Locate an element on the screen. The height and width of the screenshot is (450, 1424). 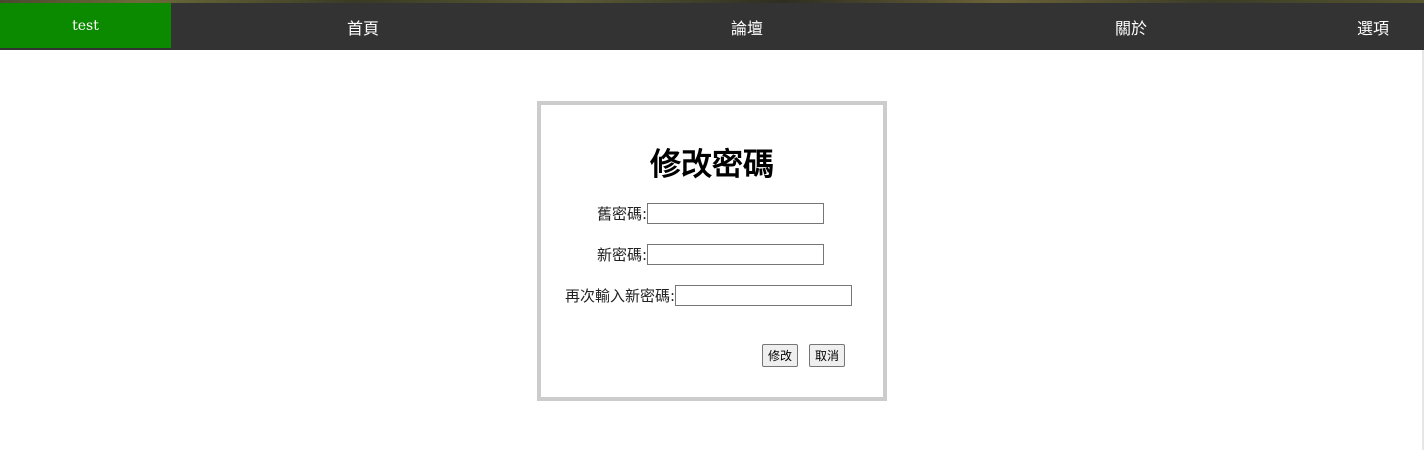
old-password-input is located at coordinates (736, 213).